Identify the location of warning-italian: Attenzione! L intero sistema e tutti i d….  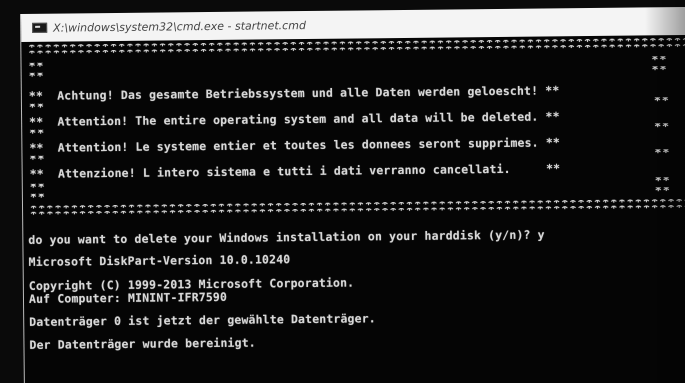
(284, 171).